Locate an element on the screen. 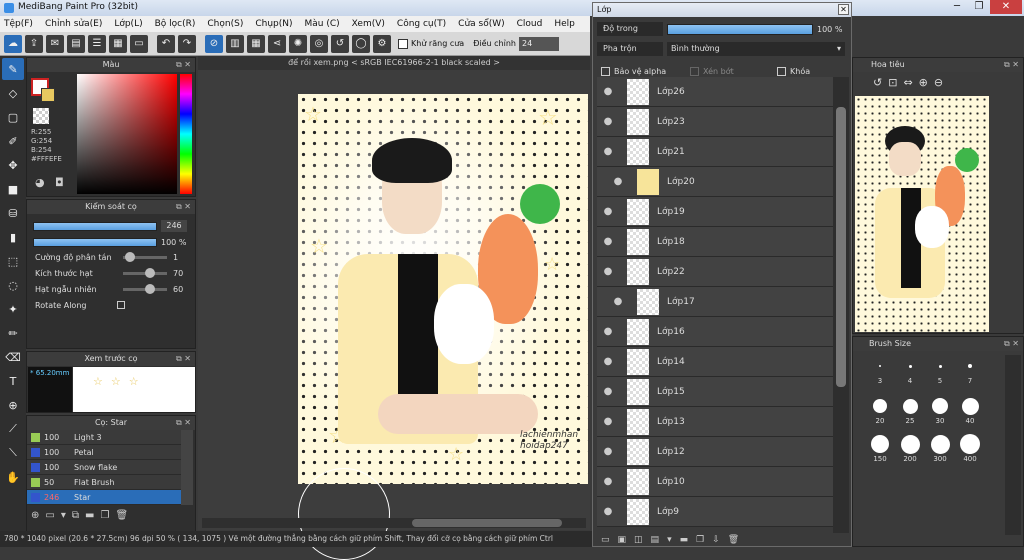 This screenshot has height=560, width=1024. brush-size-option: 150 is located at coordinates (880, 448).